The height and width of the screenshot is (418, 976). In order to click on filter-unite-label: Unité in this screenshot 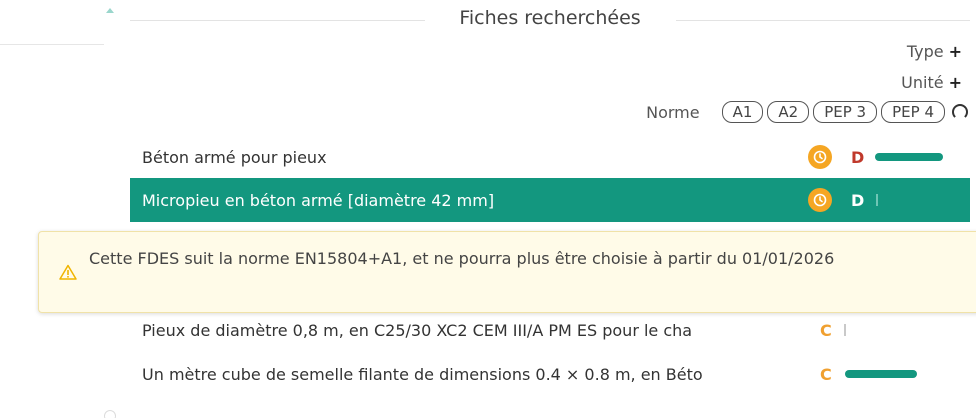, I will do `click(922, 82)`.